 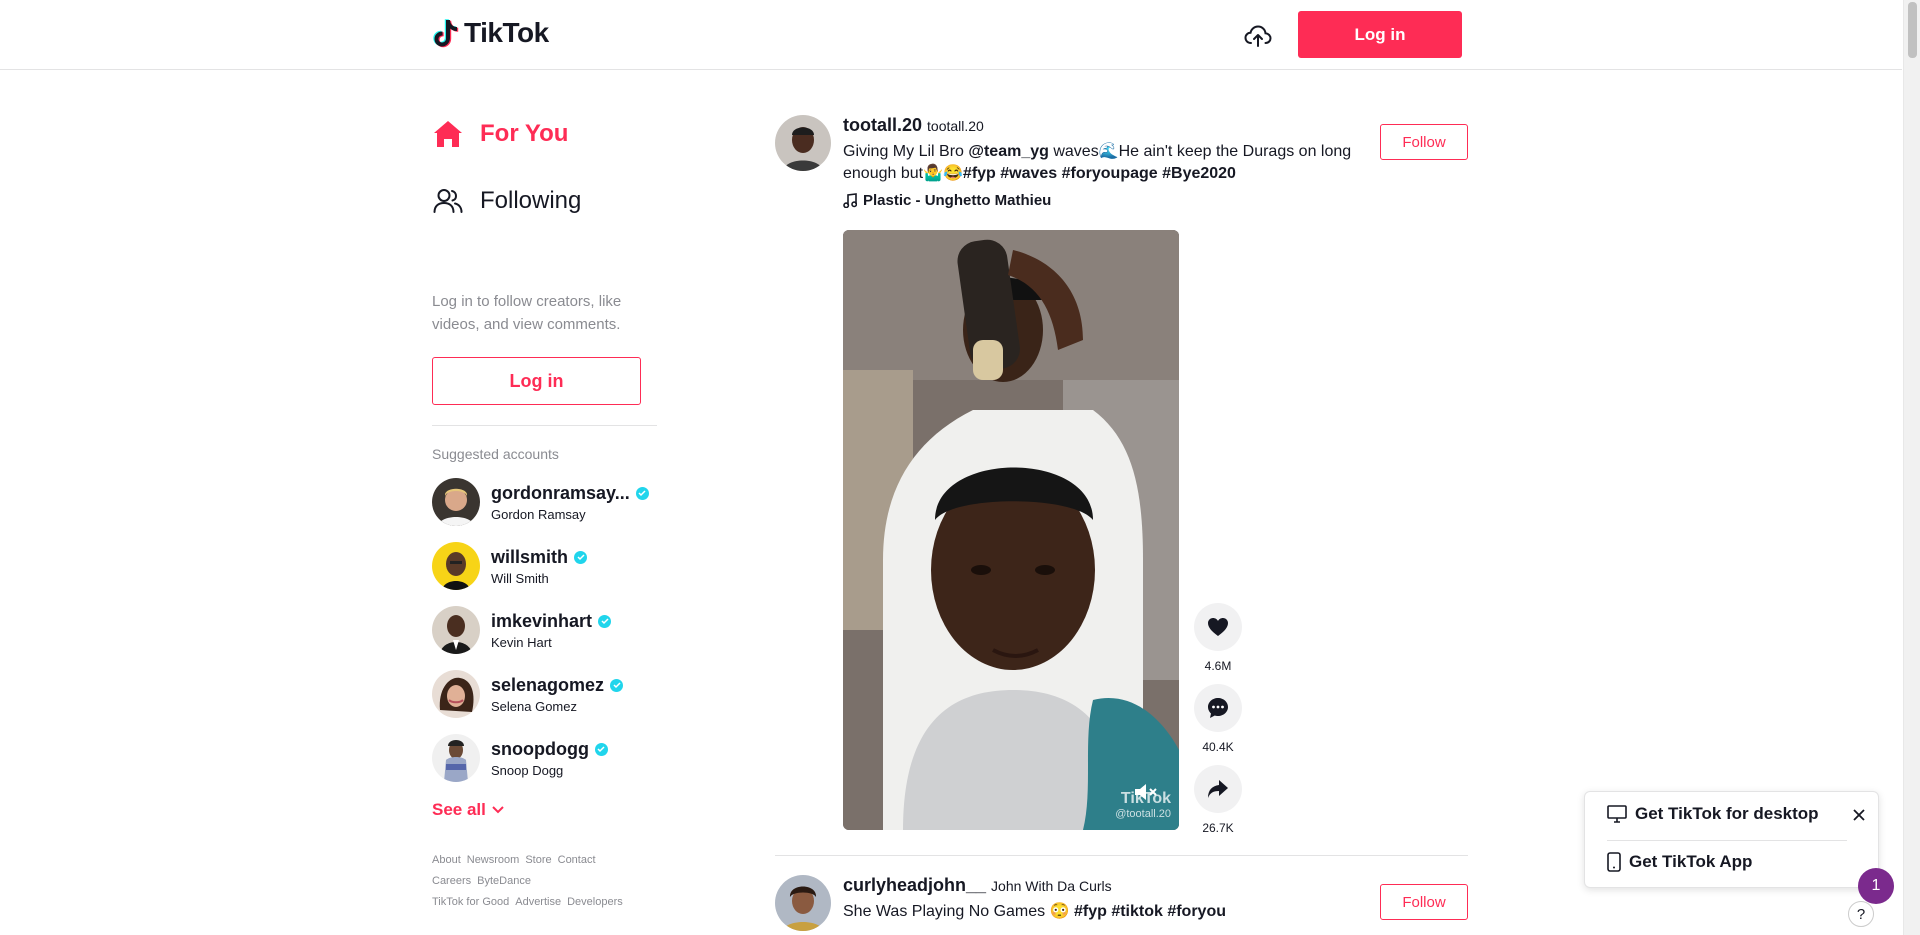 What do you see at coordinates (1861, 914) in the screenshot?
I see `help-button: ?` at bounding box center [1861, 914].